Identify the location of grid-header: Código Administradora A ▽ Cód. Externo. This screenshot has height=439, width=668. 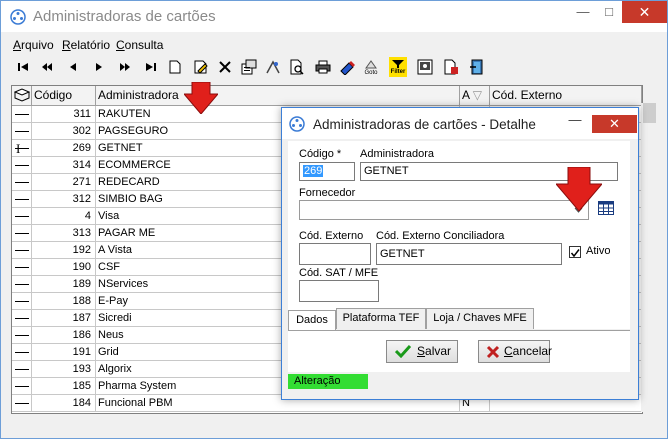
(327, 96).